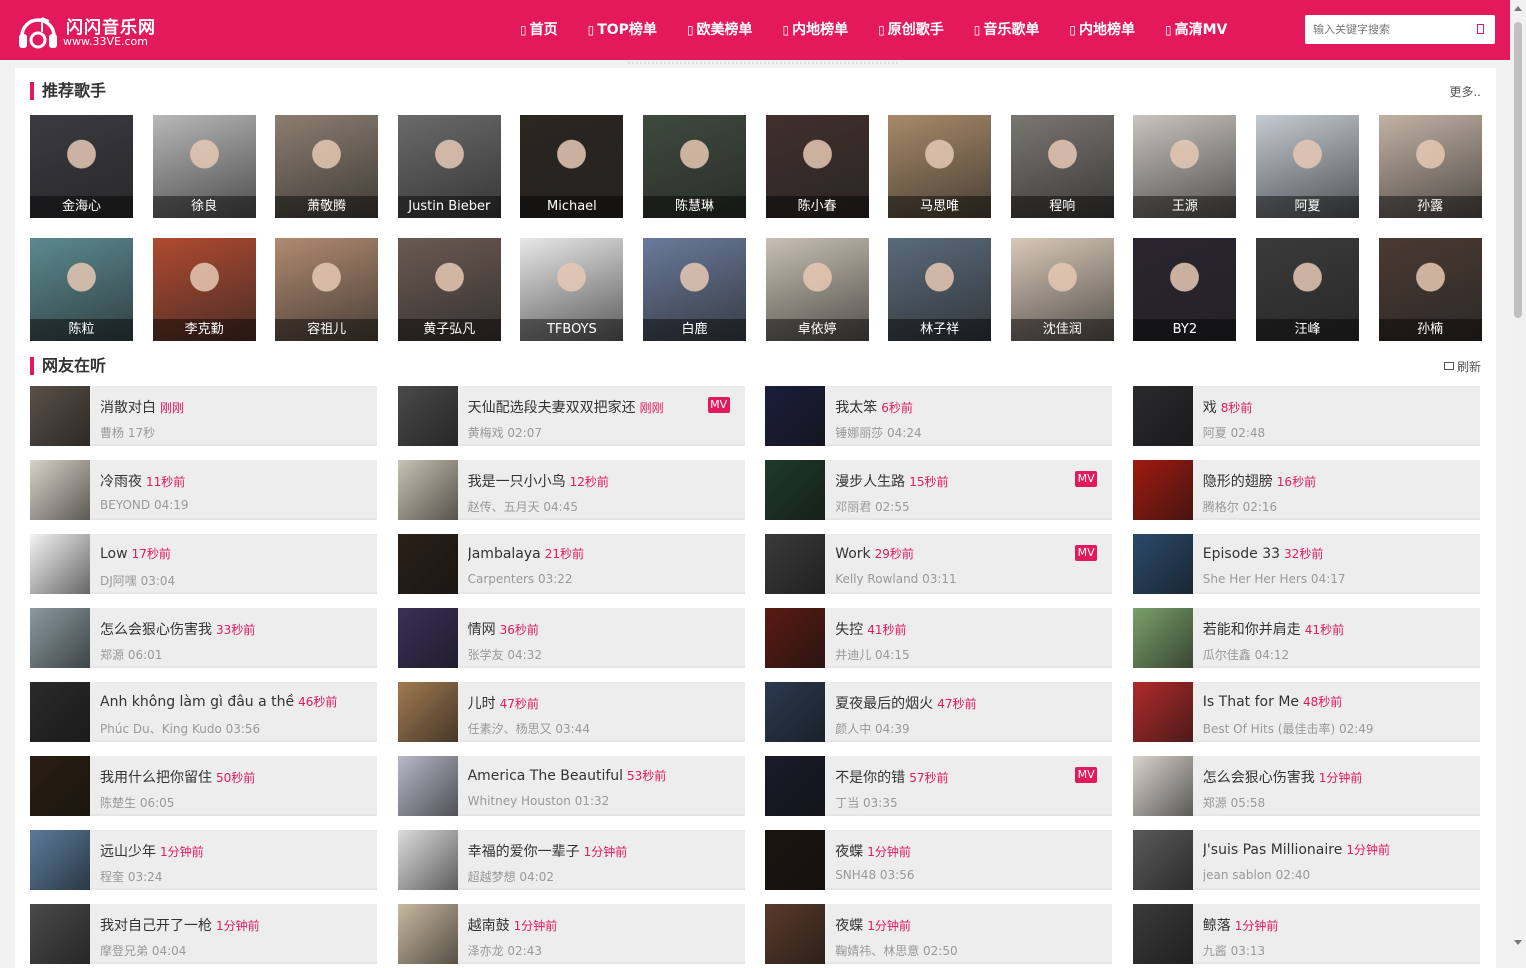 This screenshot has height=968, width=1526. I want to click on singer-card: 沈佳润, so click(1062, 289).